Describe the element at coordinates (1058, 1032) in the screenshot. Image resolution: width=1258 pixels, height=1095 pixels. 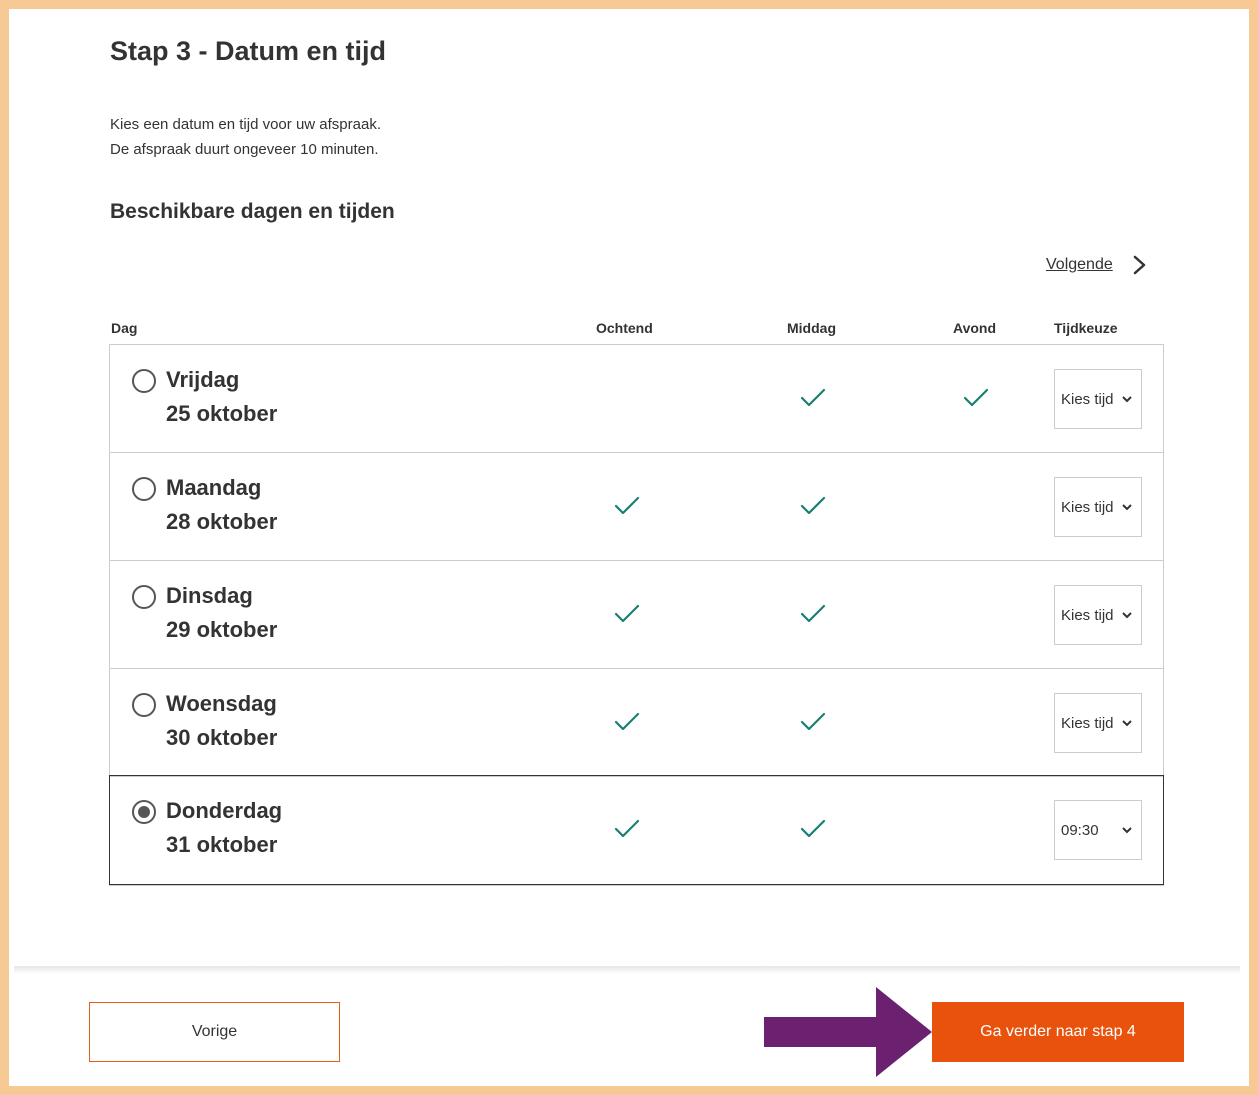
I see `continue-step-4-button: Ga verder naar stap 4` at that location.